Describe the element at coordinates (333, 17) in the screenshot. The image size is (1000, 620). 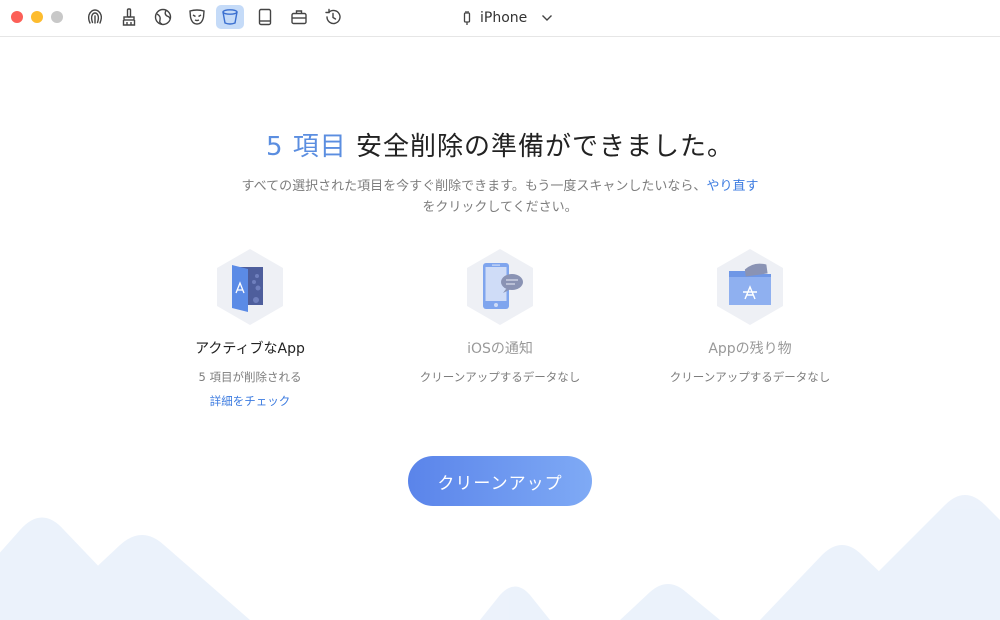
I see `history-icon` at that location.